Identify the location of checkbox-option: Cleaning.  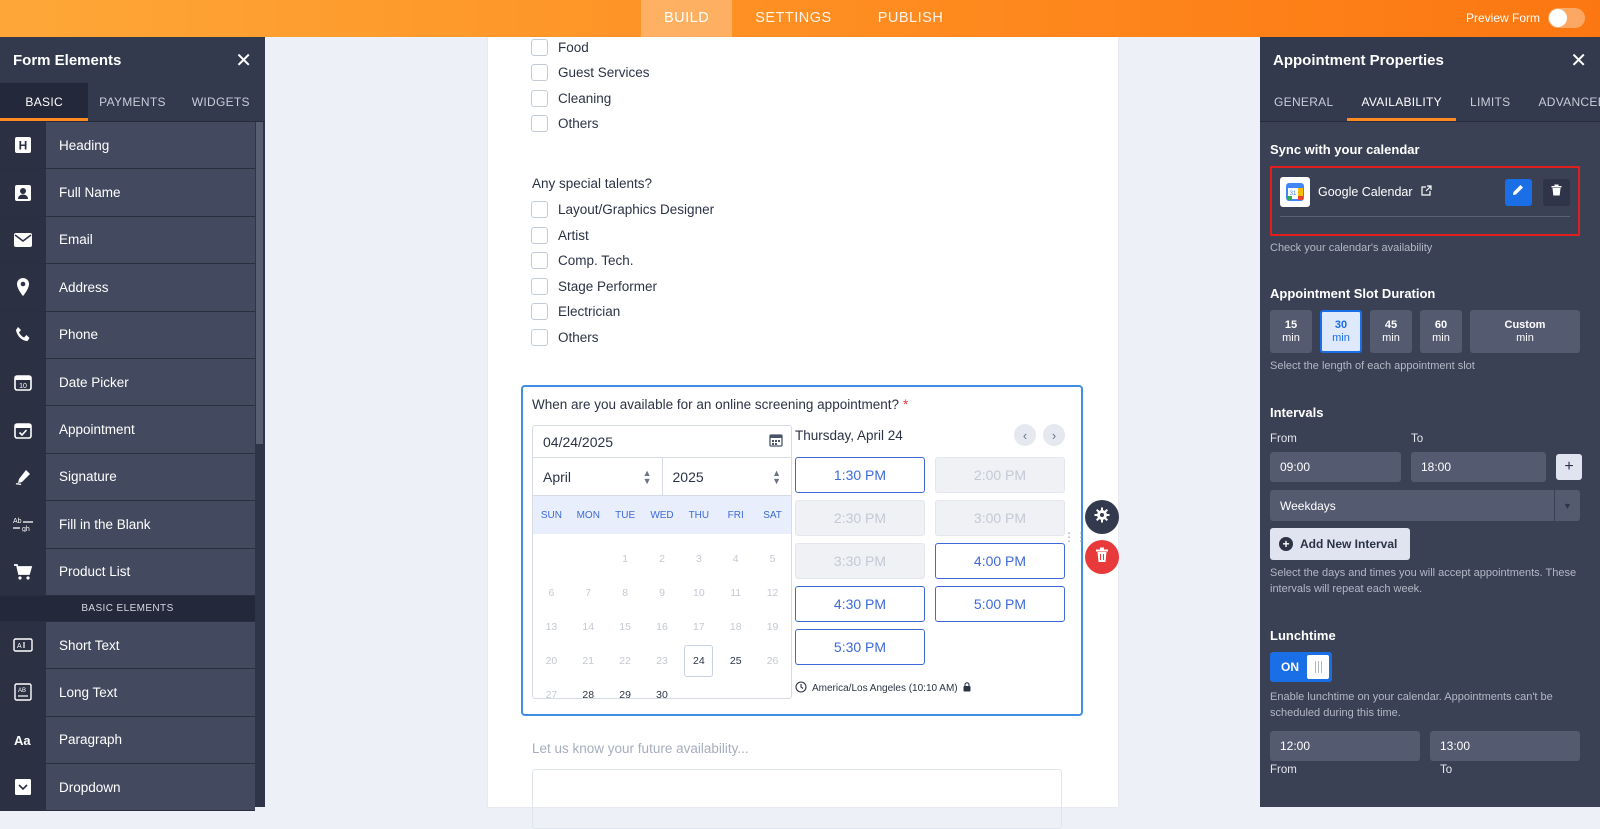
(571, 98).